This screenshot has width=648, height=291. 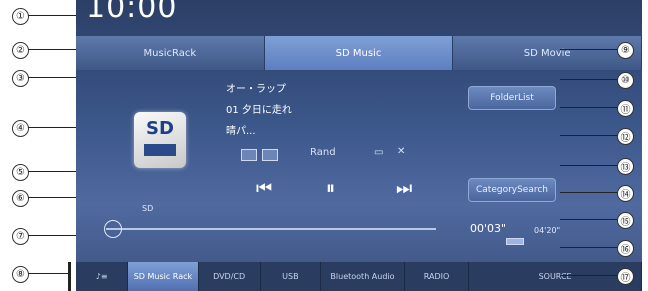 What do you see at coordinates (378, 152) in the screenshot?
I see `repeat-icon: ▭` at bounding box center [378, 152].